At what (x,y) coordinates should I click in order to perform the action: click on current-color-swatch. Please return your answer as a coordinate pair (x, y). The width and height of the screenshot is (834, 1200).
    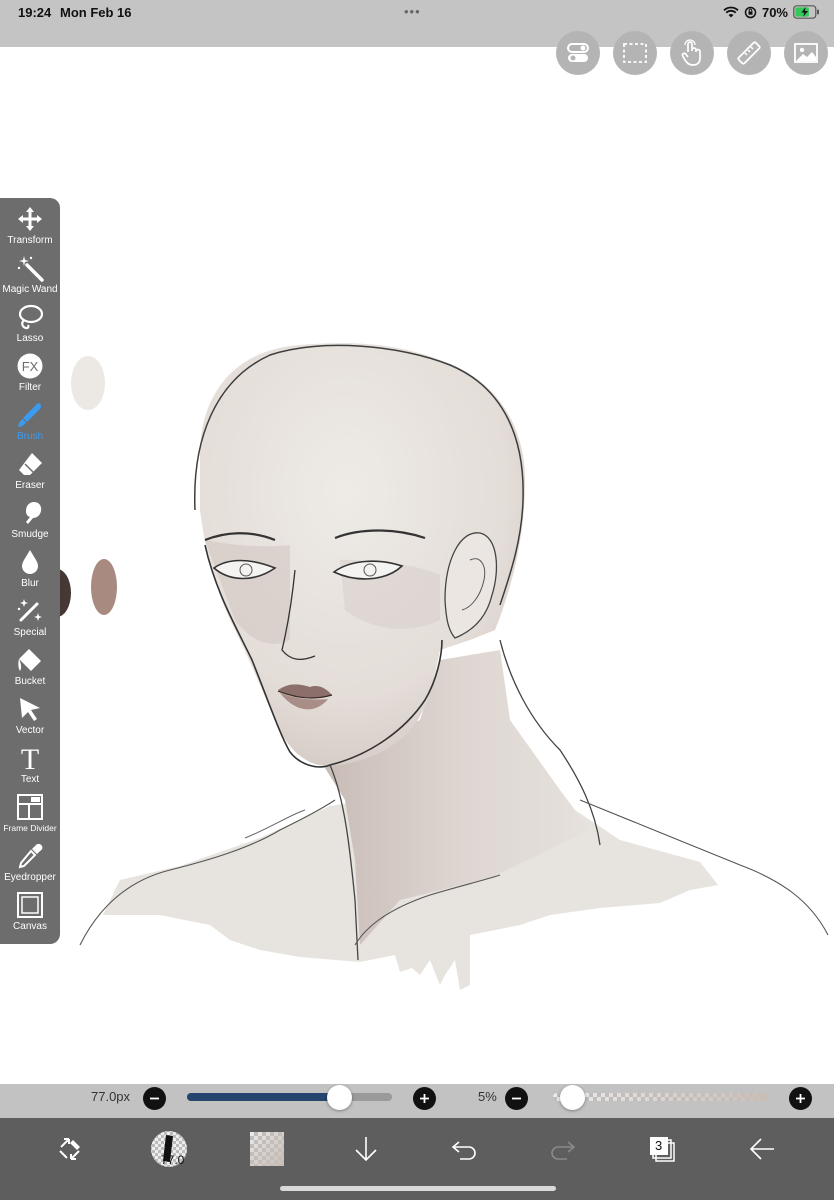
    Looking at the image, I should click on (267, 1149).